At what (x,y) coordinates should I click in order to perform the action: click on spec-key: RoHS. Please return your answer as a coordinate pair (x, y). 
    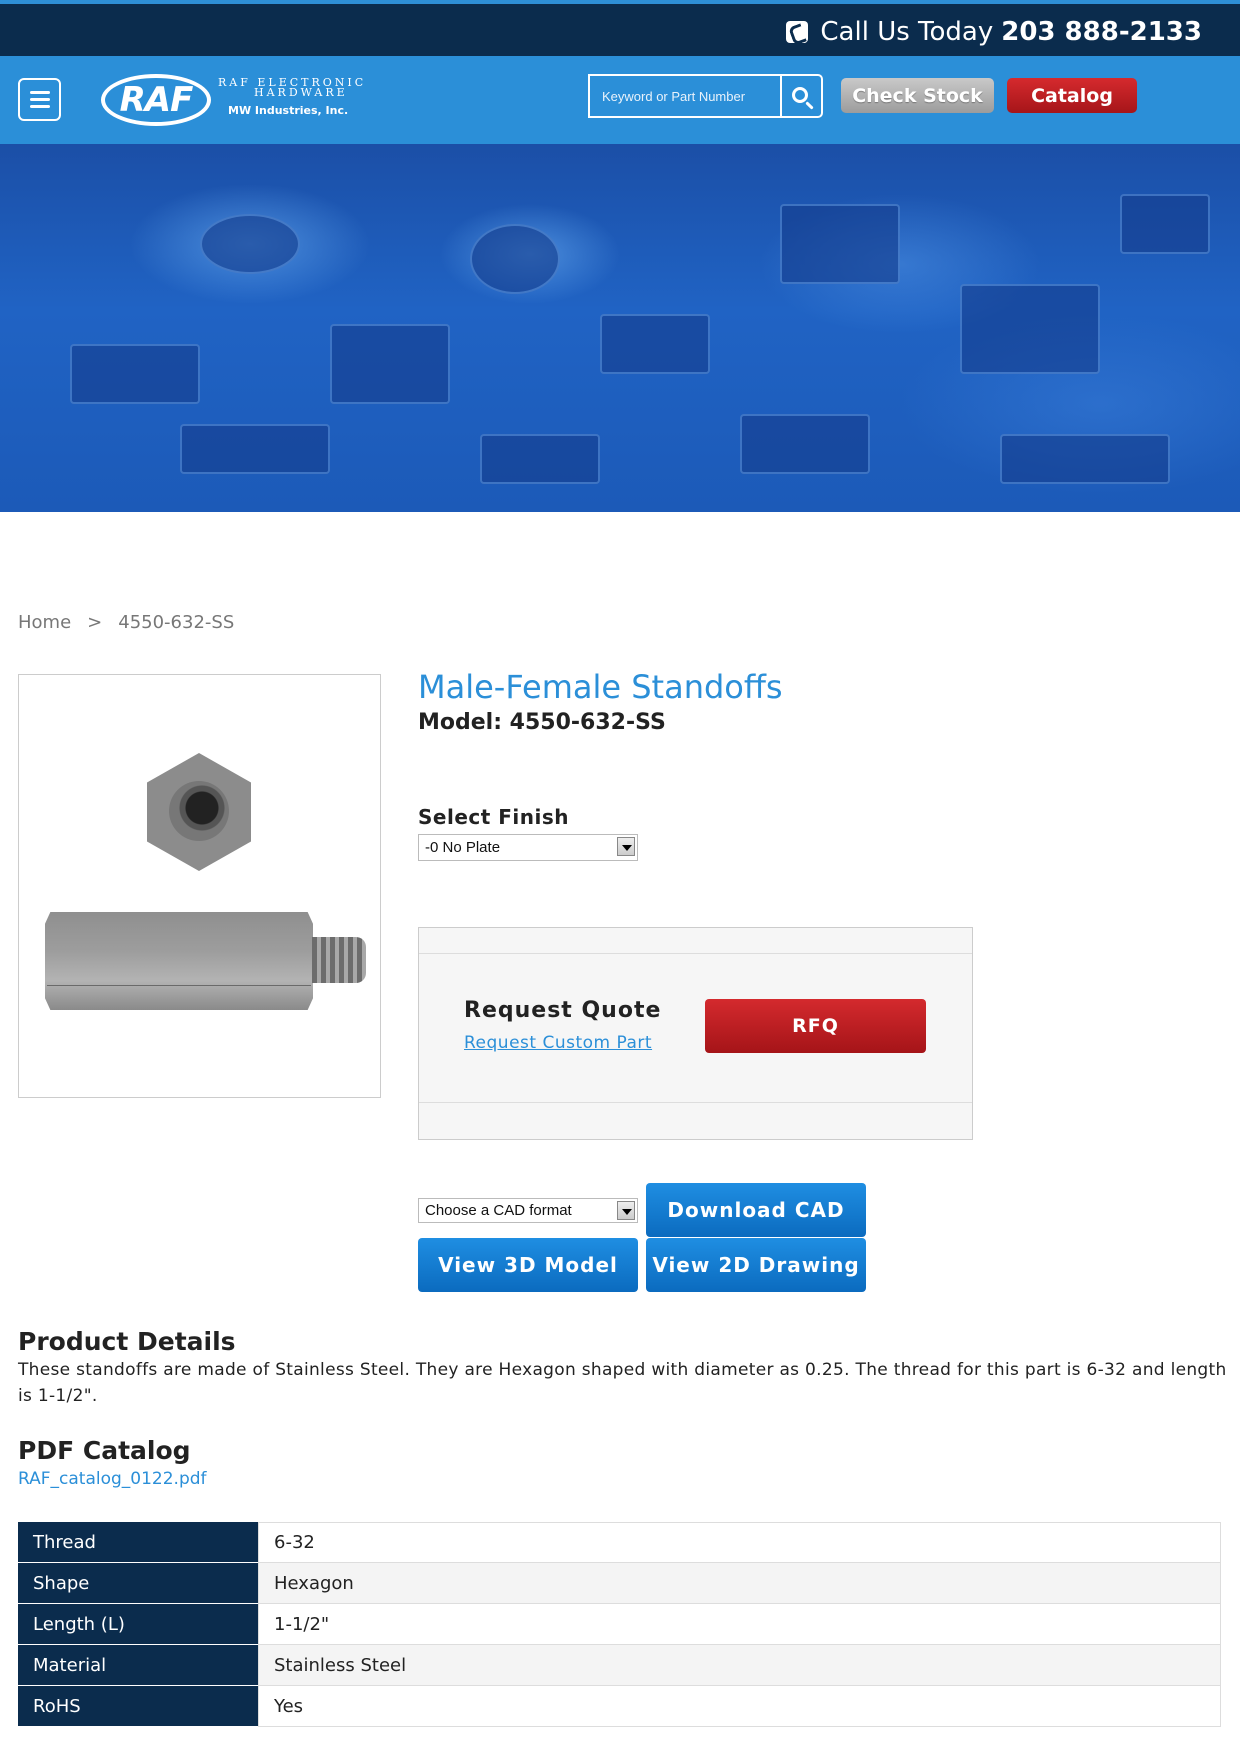
    Looking at the image, I should click on (138, 1706).